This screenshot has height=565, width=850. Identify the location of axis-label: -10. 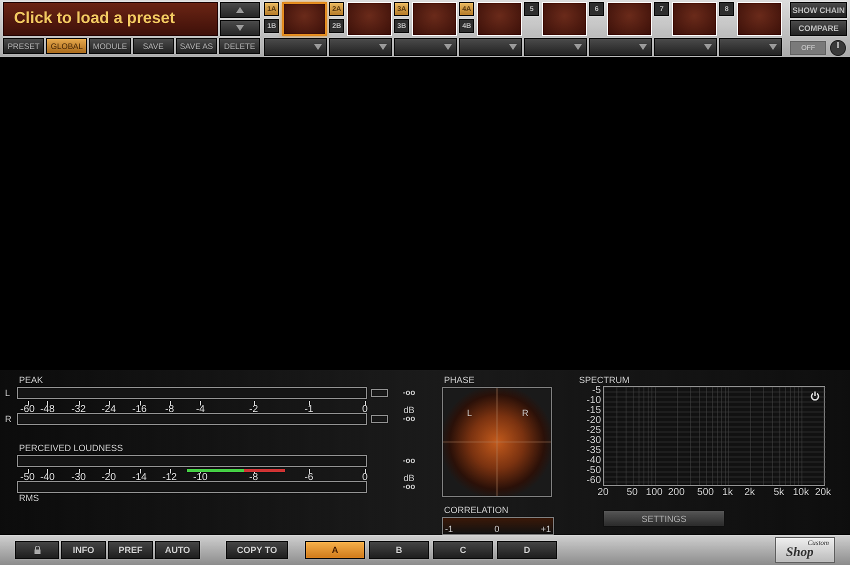
(593, 401).